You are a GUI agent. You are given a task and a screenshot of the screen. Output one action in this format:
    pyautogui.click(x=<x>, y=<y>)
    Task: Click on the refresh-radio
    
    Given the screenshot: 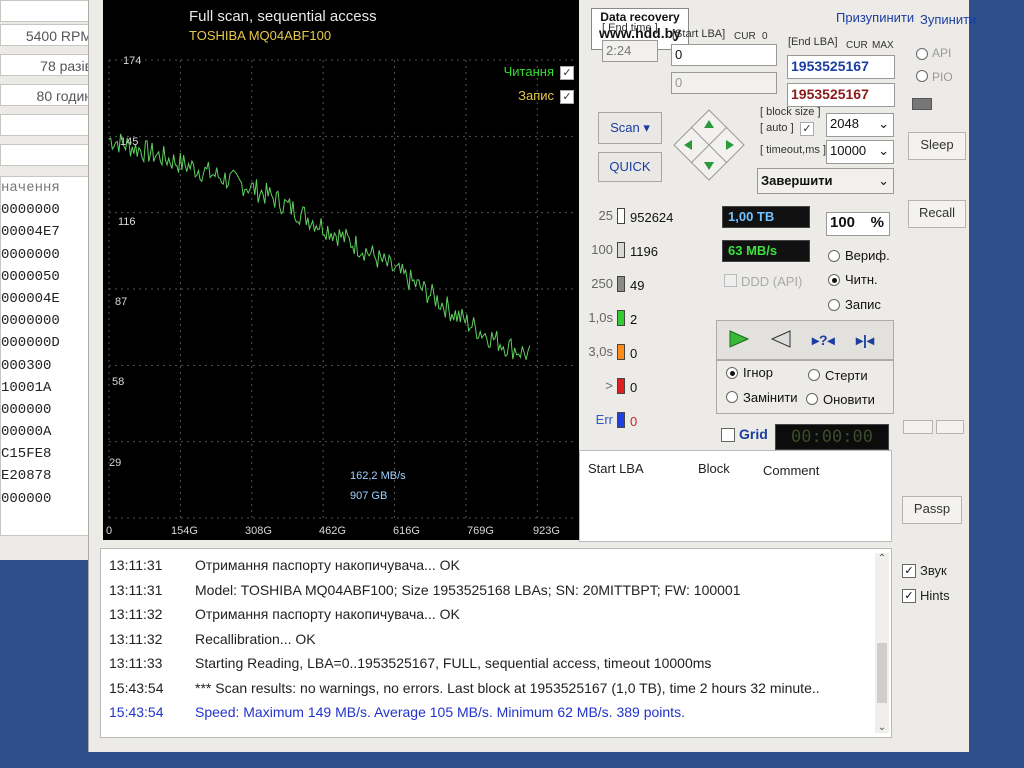 What is the action you would take?
    pyautogui.click(x=812, y=399)
    